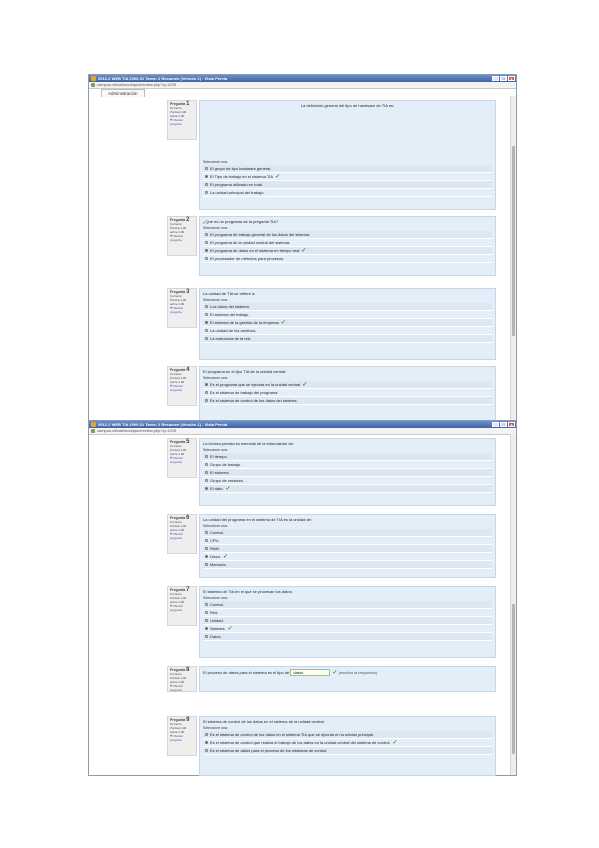  What do you see at coordinates (347, 259) in the screenshot?
I see `answer-option: El procesador de métodos para procesos.` at bounding box center [347, 259].